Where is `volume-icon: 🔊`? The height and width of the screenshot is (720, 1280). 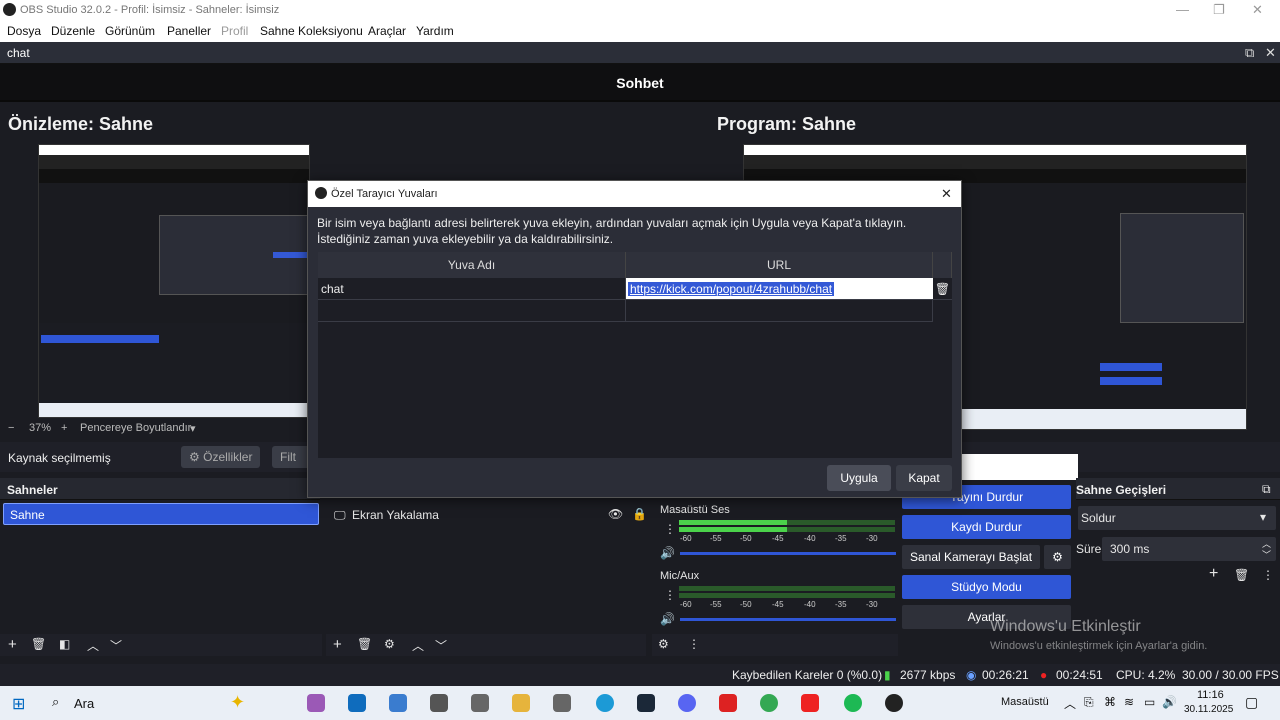
volume-icon: 🔊 is located at coordinates (1169, 702).